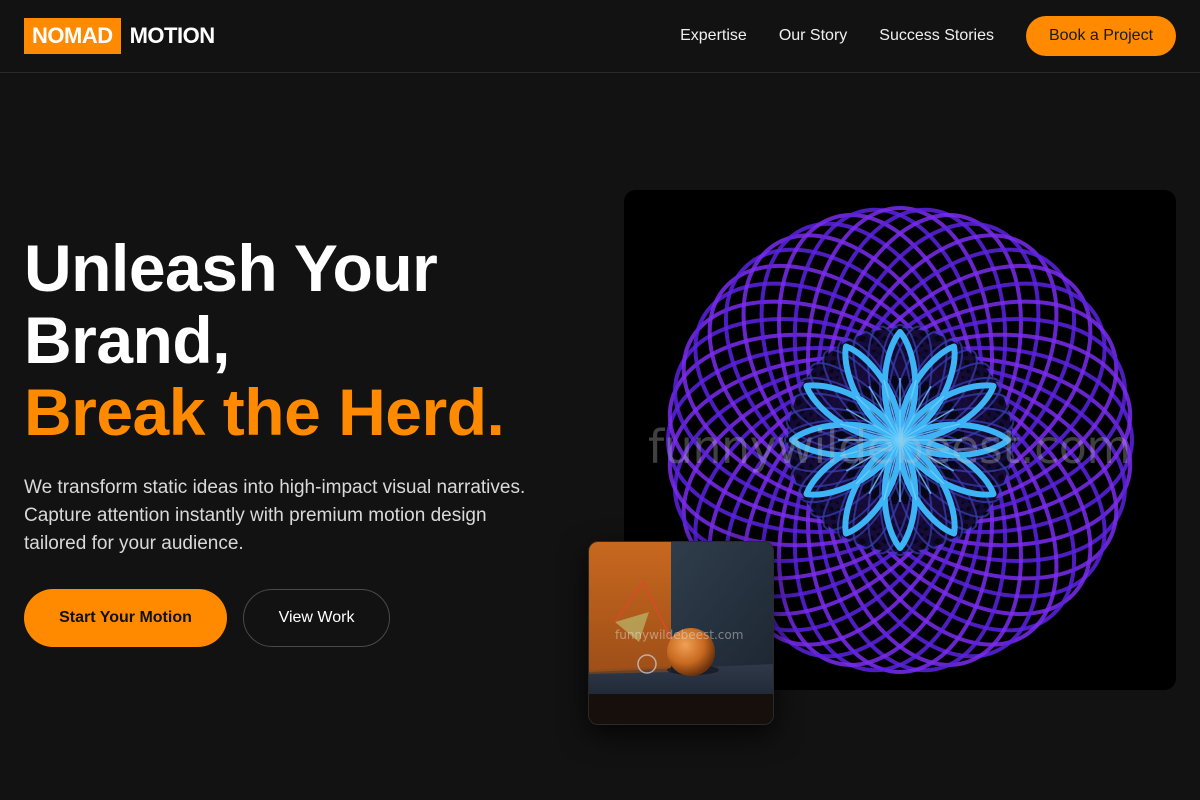 The height and width of the screenshot is (800, 1200). I want to click on start-your-motion-button: Start Your Motion, so click(125, 618).